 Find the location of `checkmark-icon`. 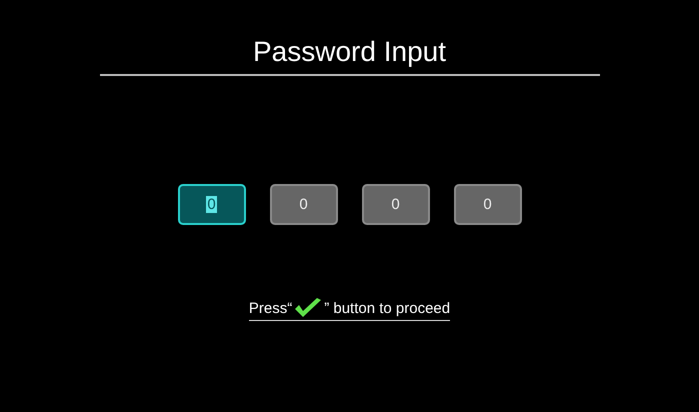

checkmark-icon is located at coordinates (308, 308).